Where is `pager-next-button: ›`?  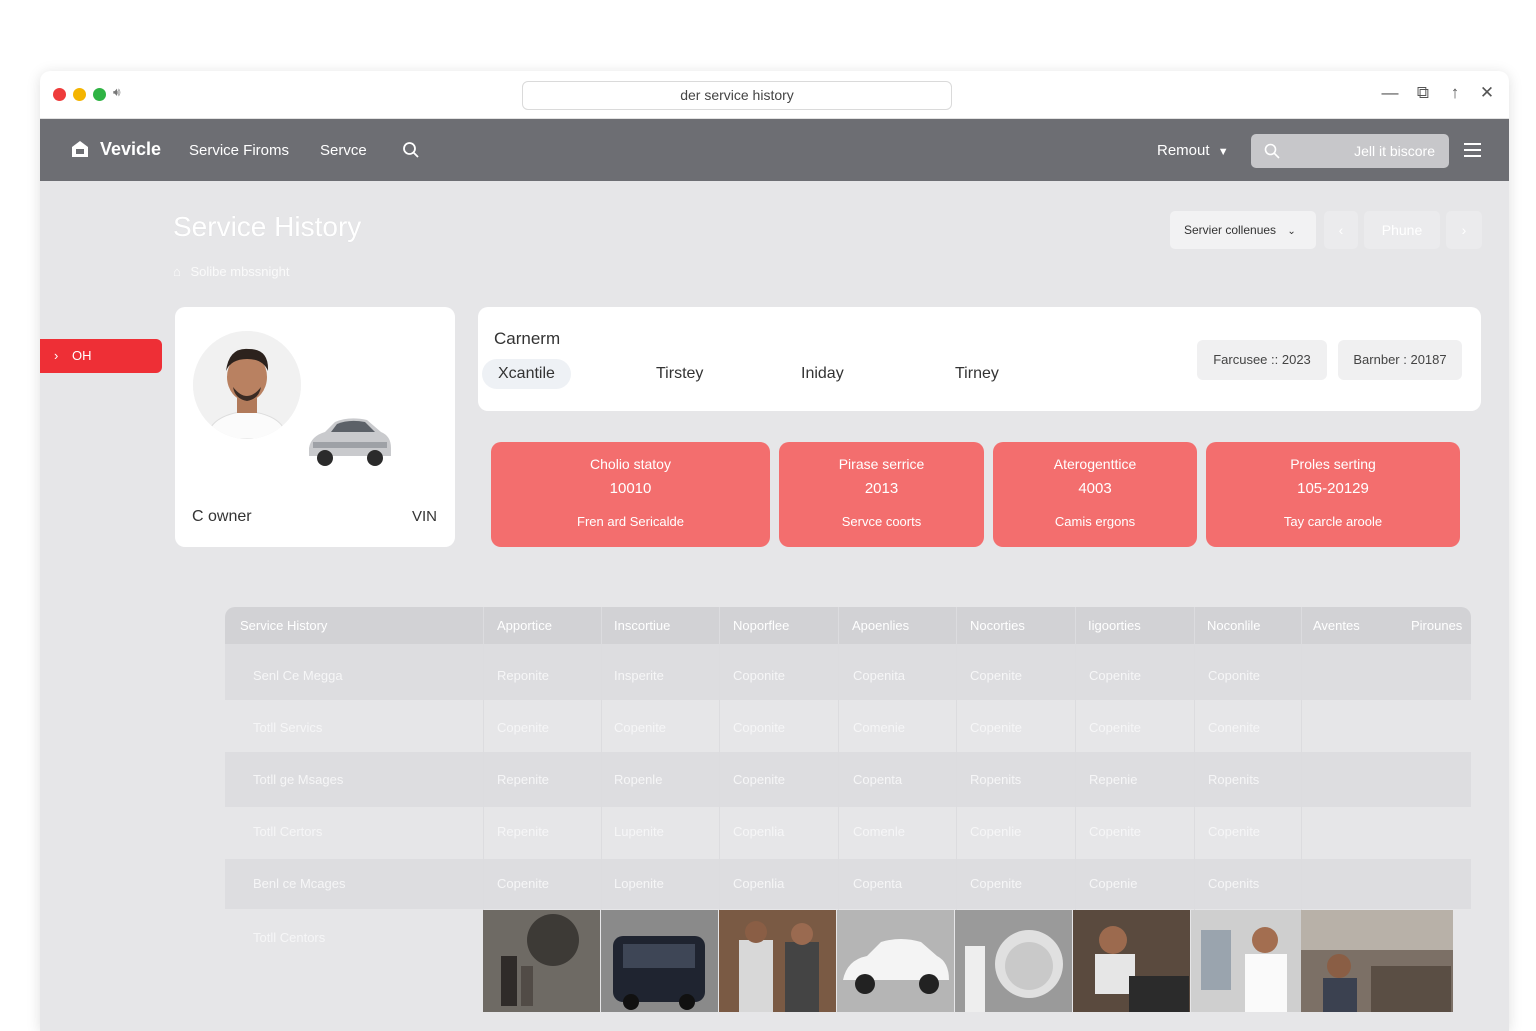 pager-next-button: › is located at coordinates (1464, 230).